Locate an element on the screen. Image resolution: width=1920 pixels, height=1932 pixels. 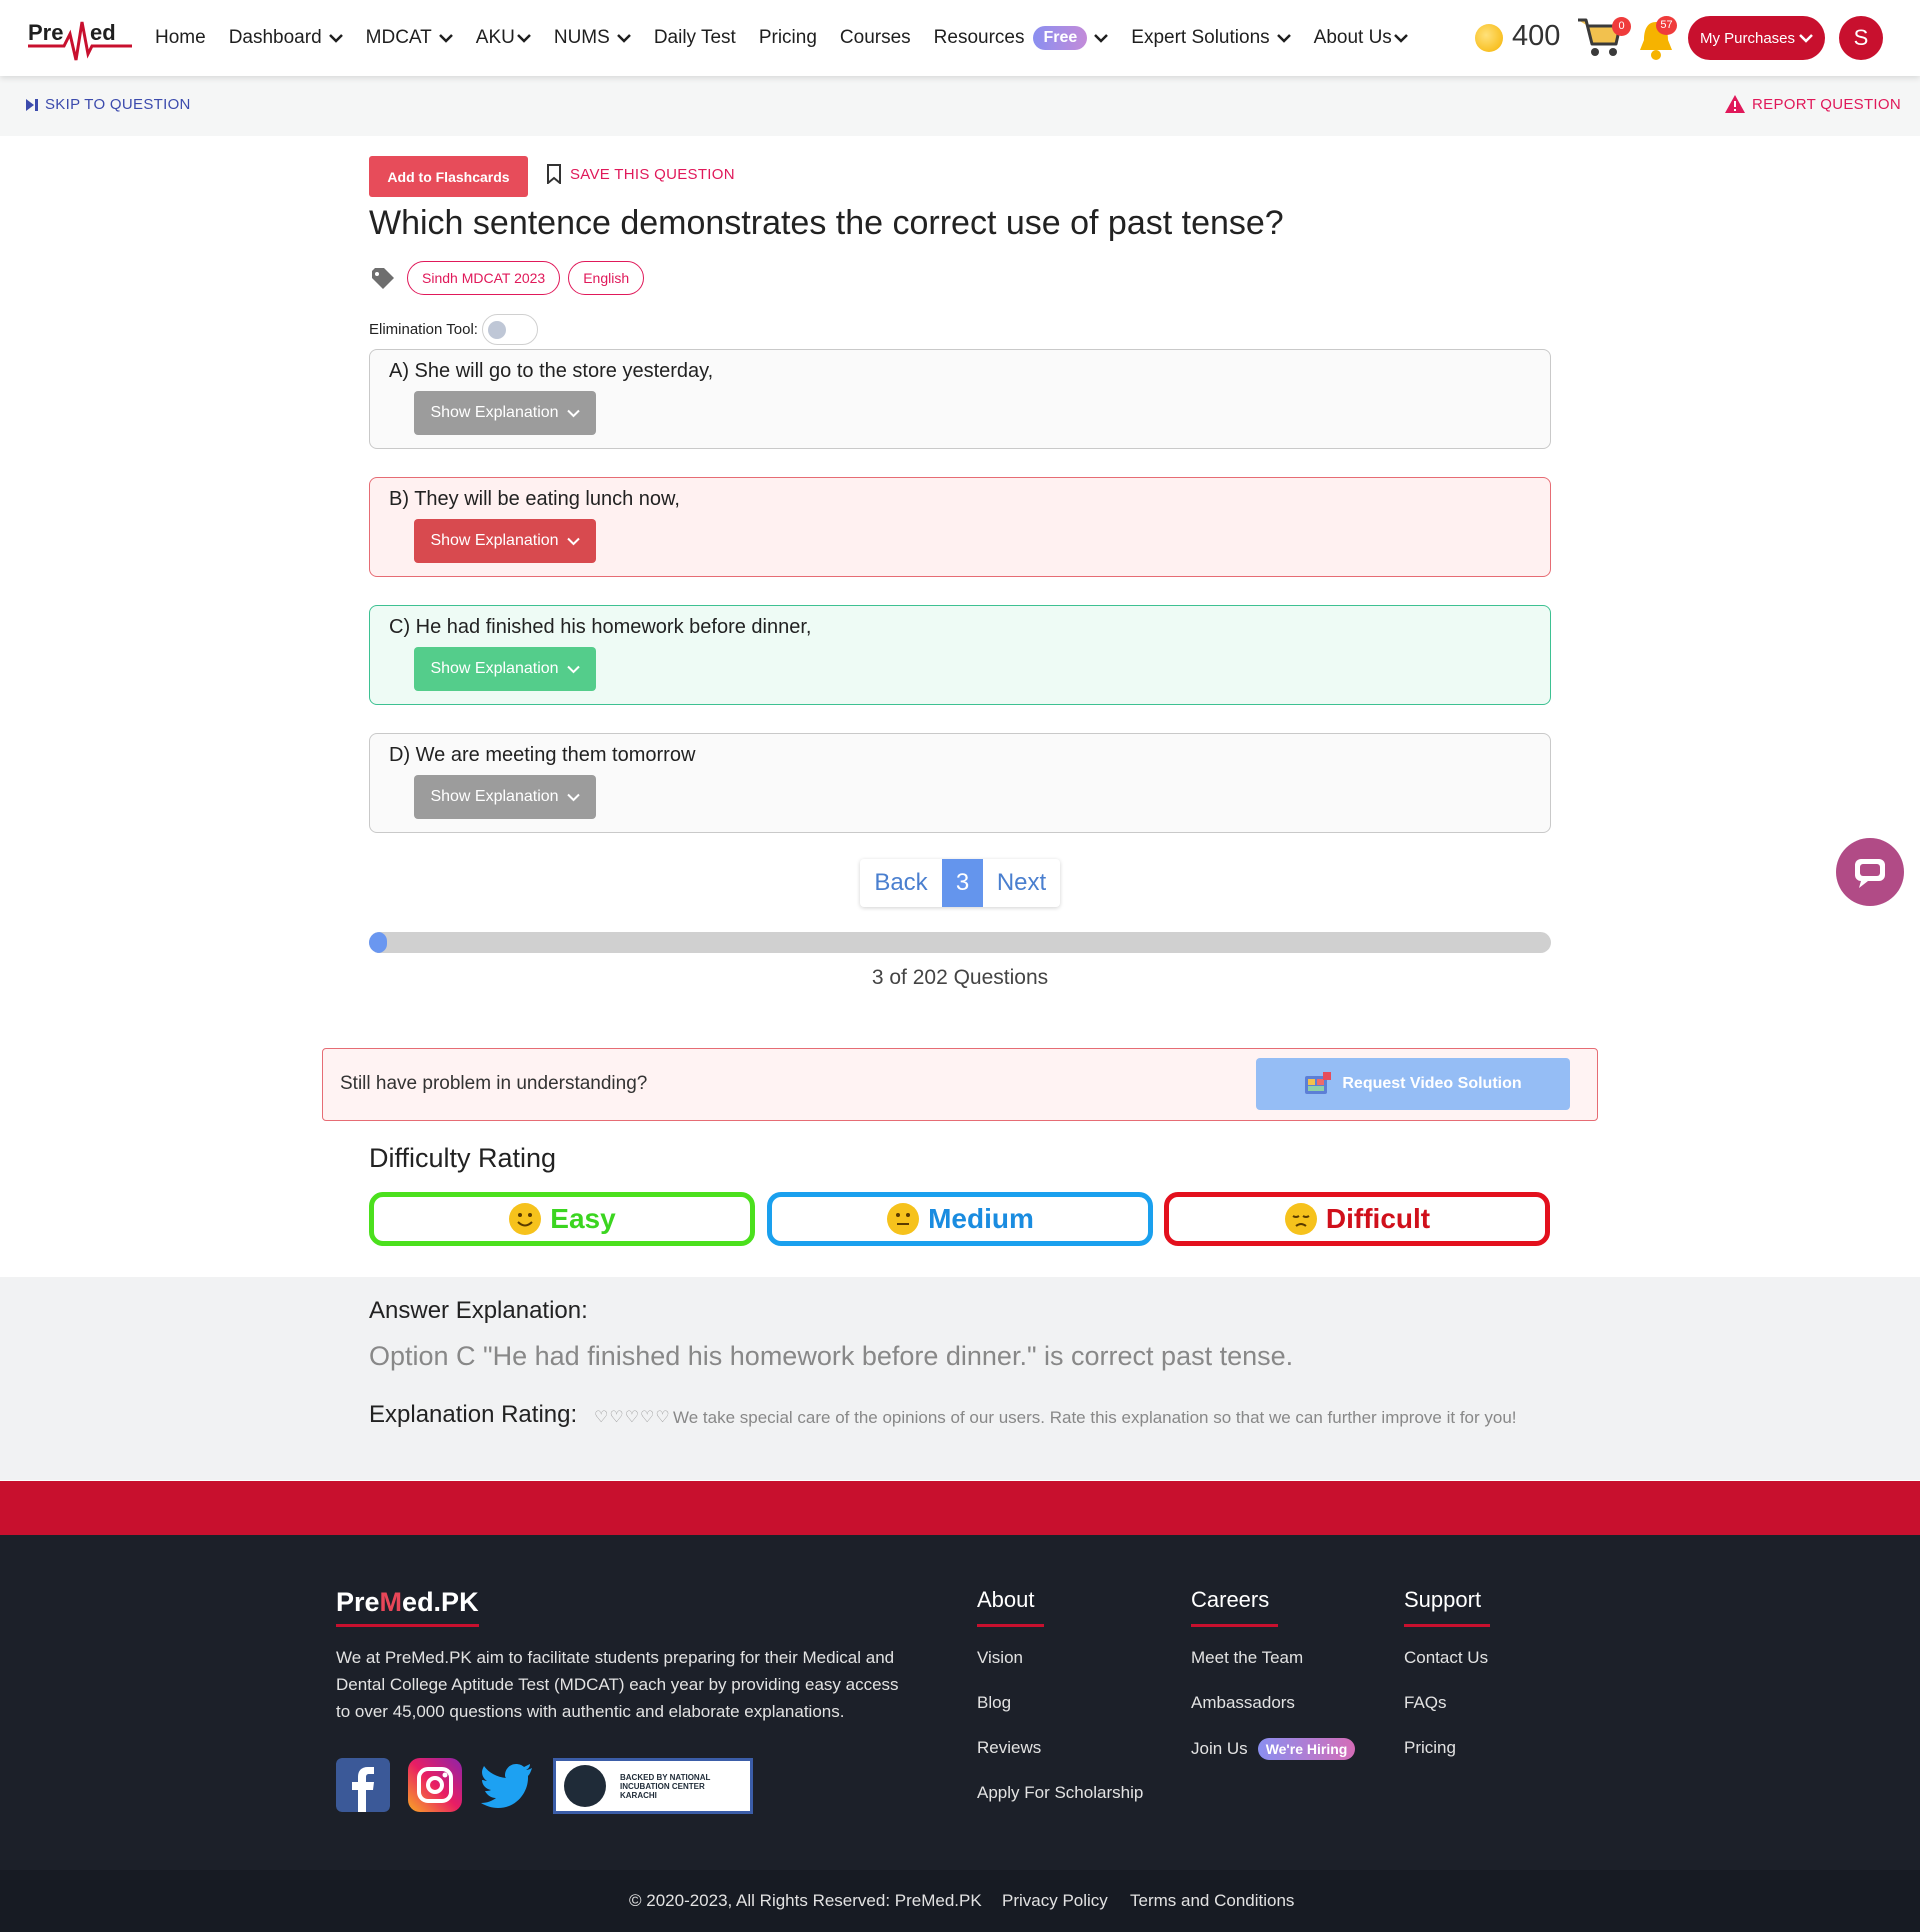
sad-emoji-icon is located at coordinates (1300, 1219).